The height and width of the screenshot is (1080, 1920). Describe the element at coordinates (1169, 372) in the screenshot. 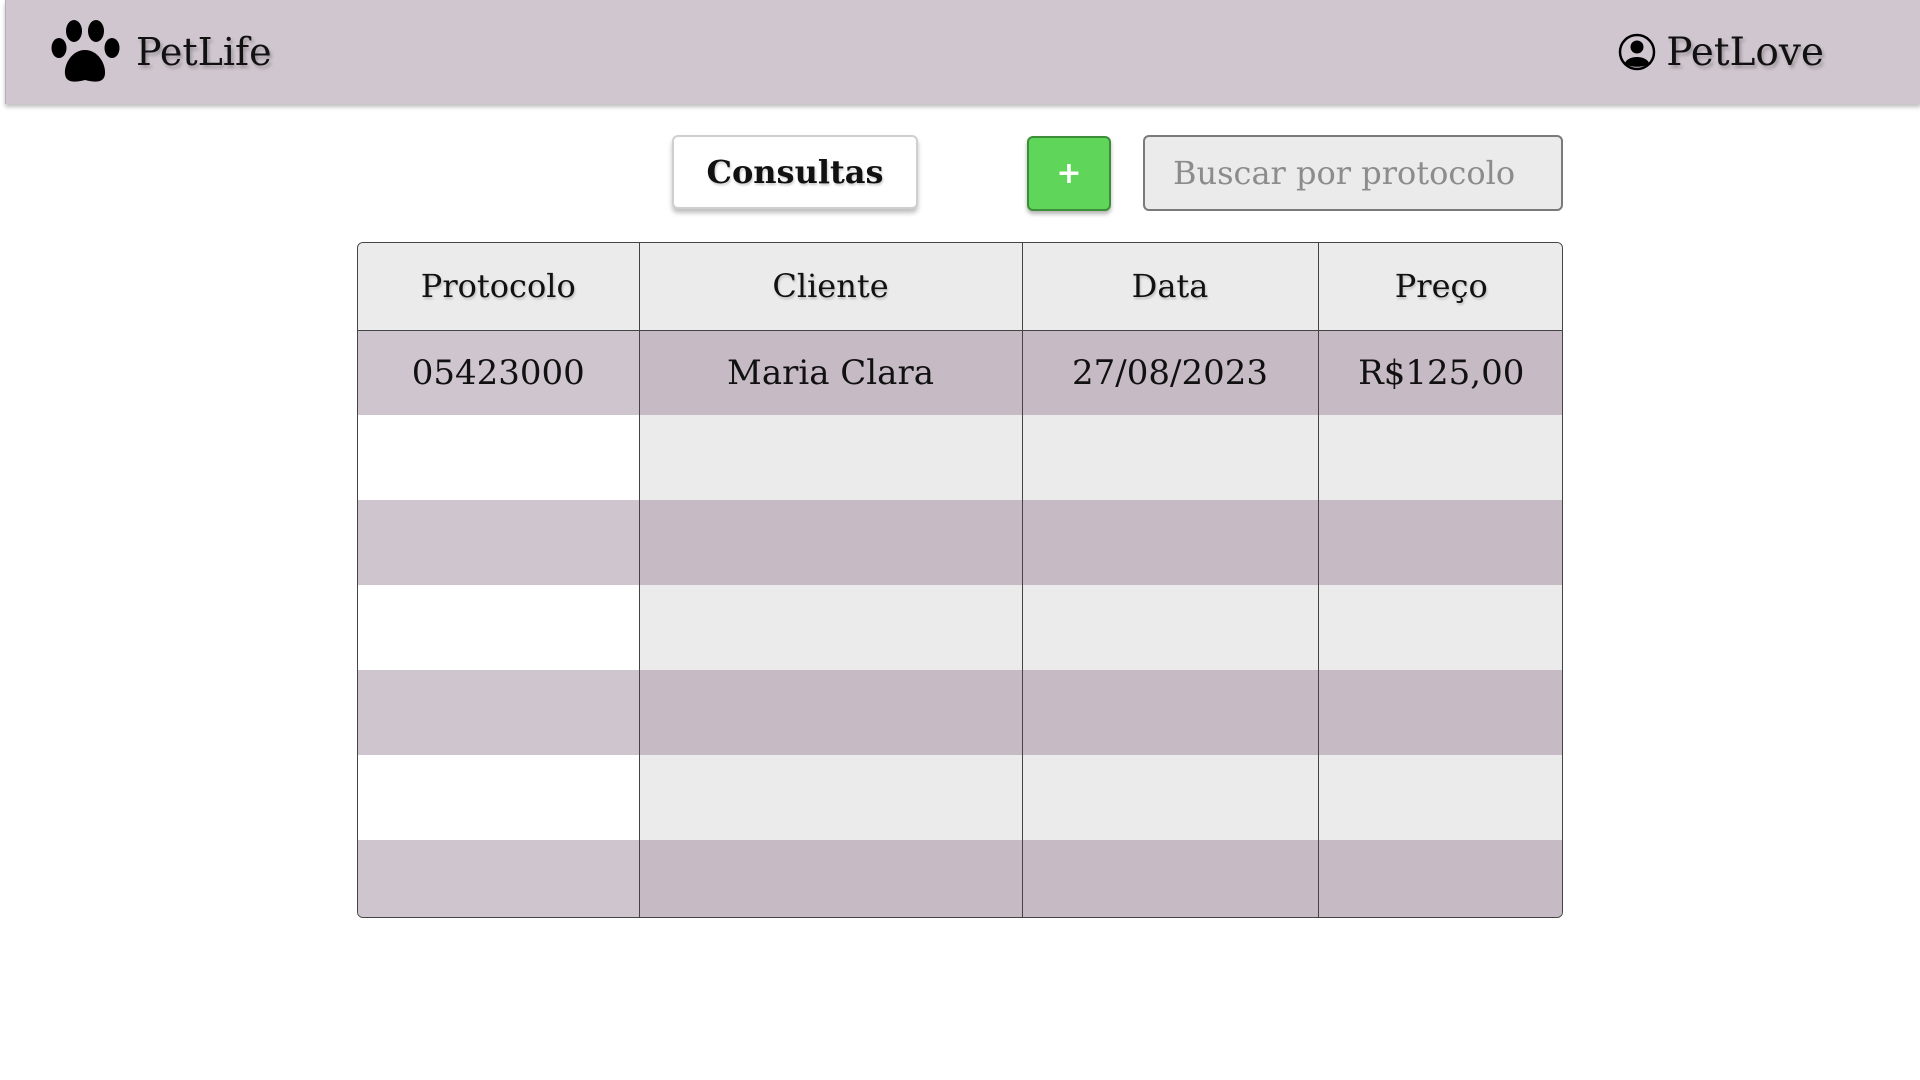

I see `cell-data: 27/08/2023` at that location.